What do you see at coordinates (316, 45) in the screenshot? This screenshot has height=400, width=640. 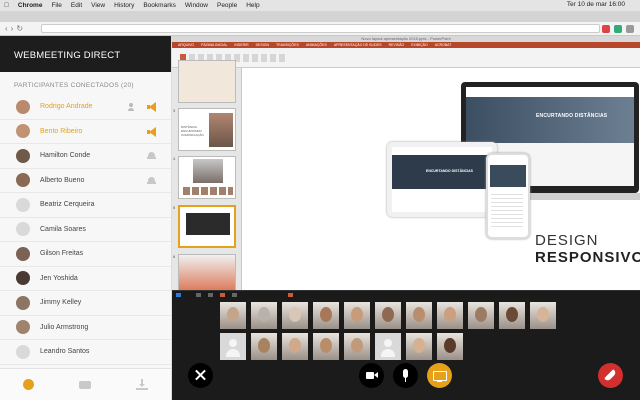 I see `ribbon-tab: ANIMAÇÕES` at bounding box center [316, 45].